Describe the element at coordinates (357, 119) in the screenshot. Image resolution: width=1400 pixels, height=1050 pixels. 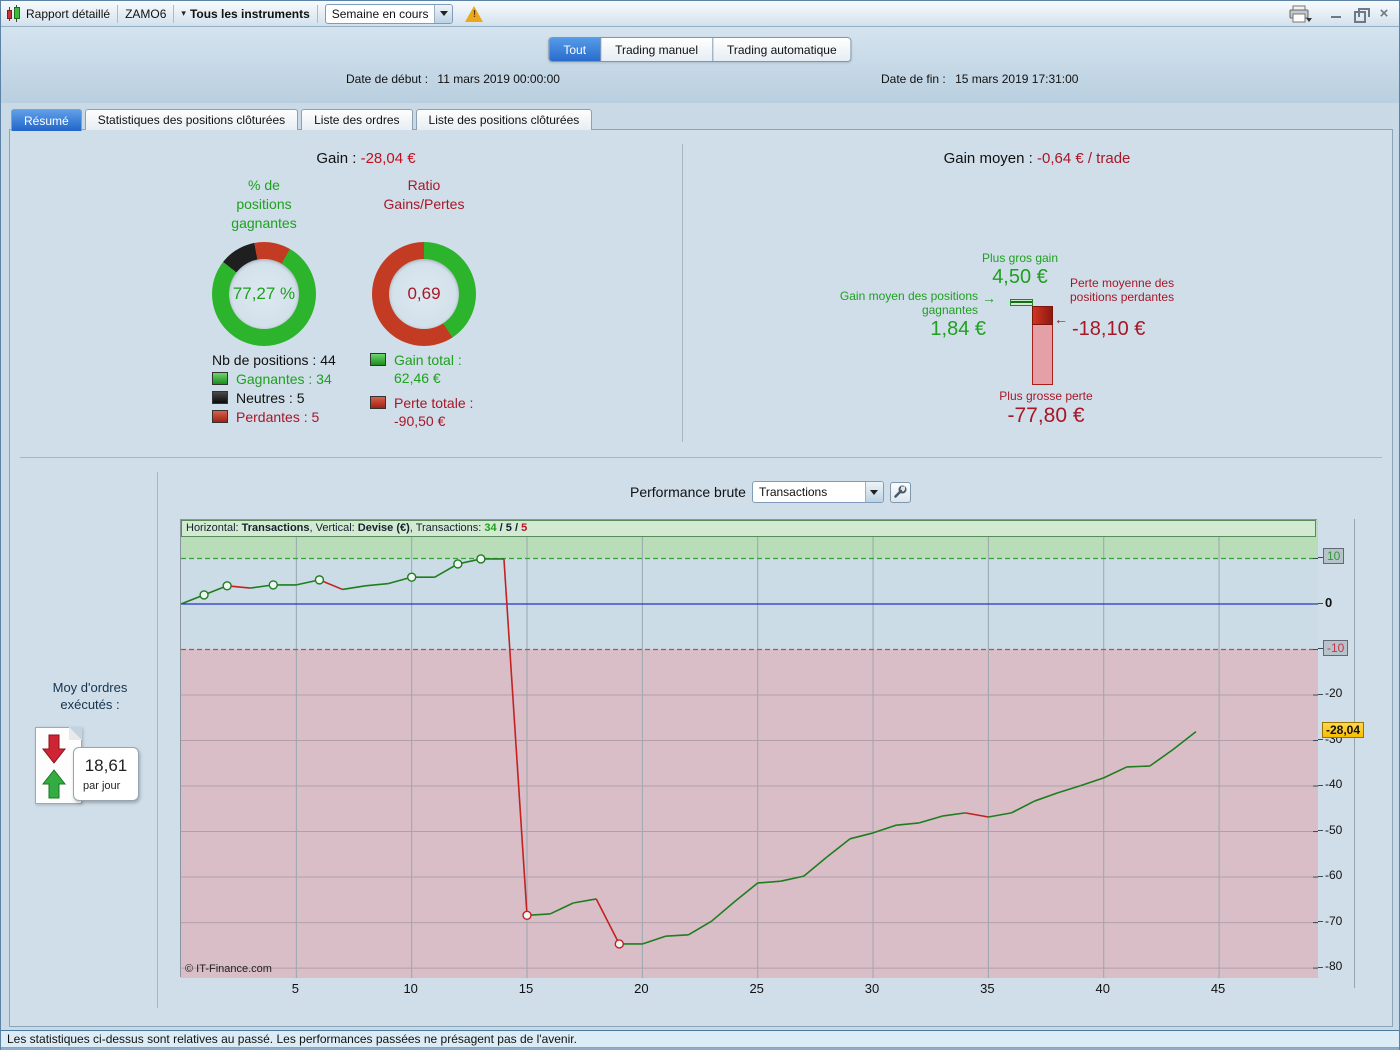
I see `tab-liste-ordres: Liste des ordres` at that location.